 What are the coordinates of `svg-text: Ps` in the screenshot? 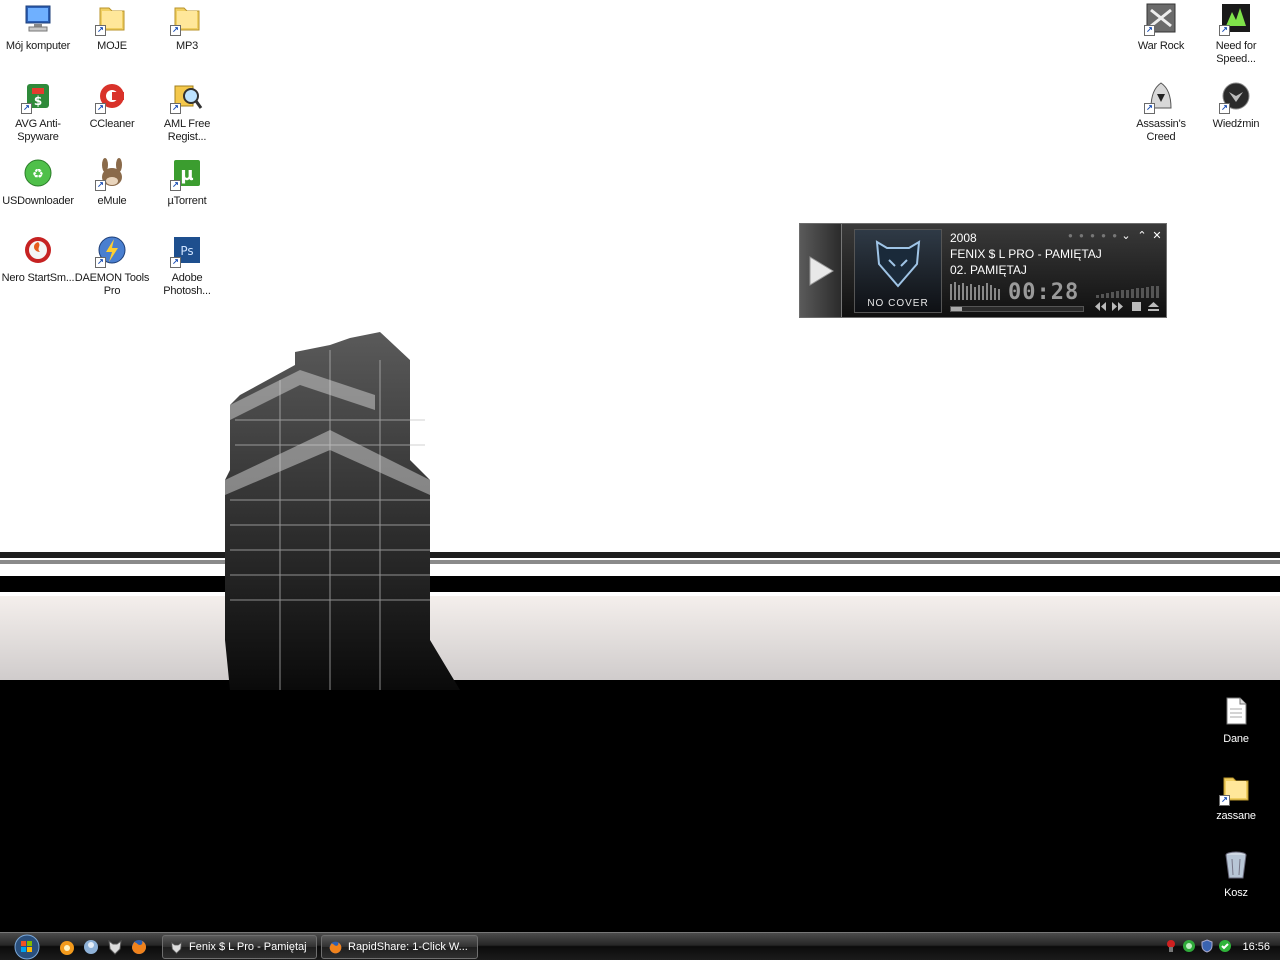 It's located at (186, 251).